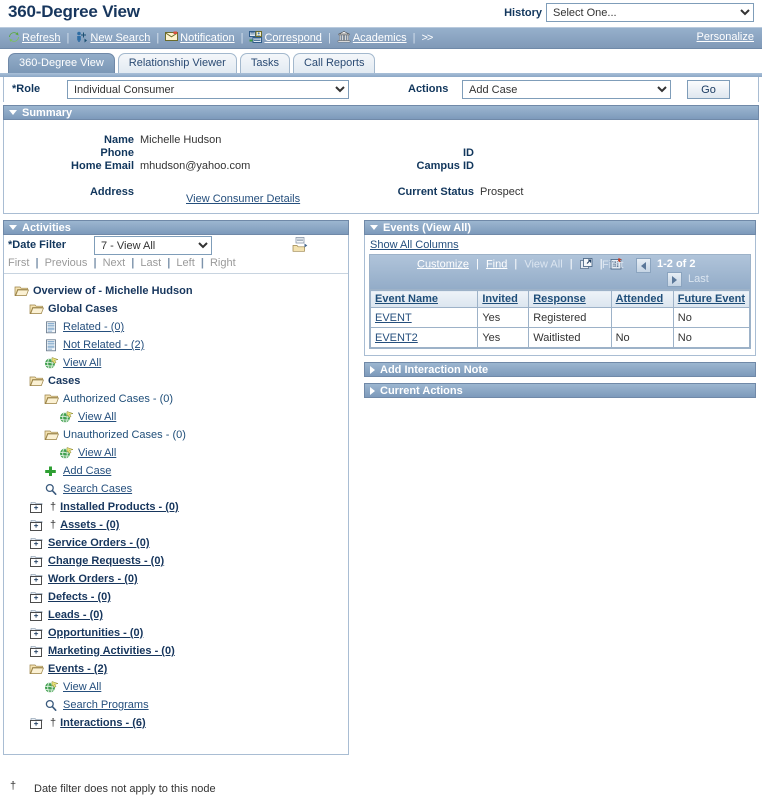 This screenshot has width=762, height=803. I want to click on tree-node: Change Requests - (0), so click(176, 561).